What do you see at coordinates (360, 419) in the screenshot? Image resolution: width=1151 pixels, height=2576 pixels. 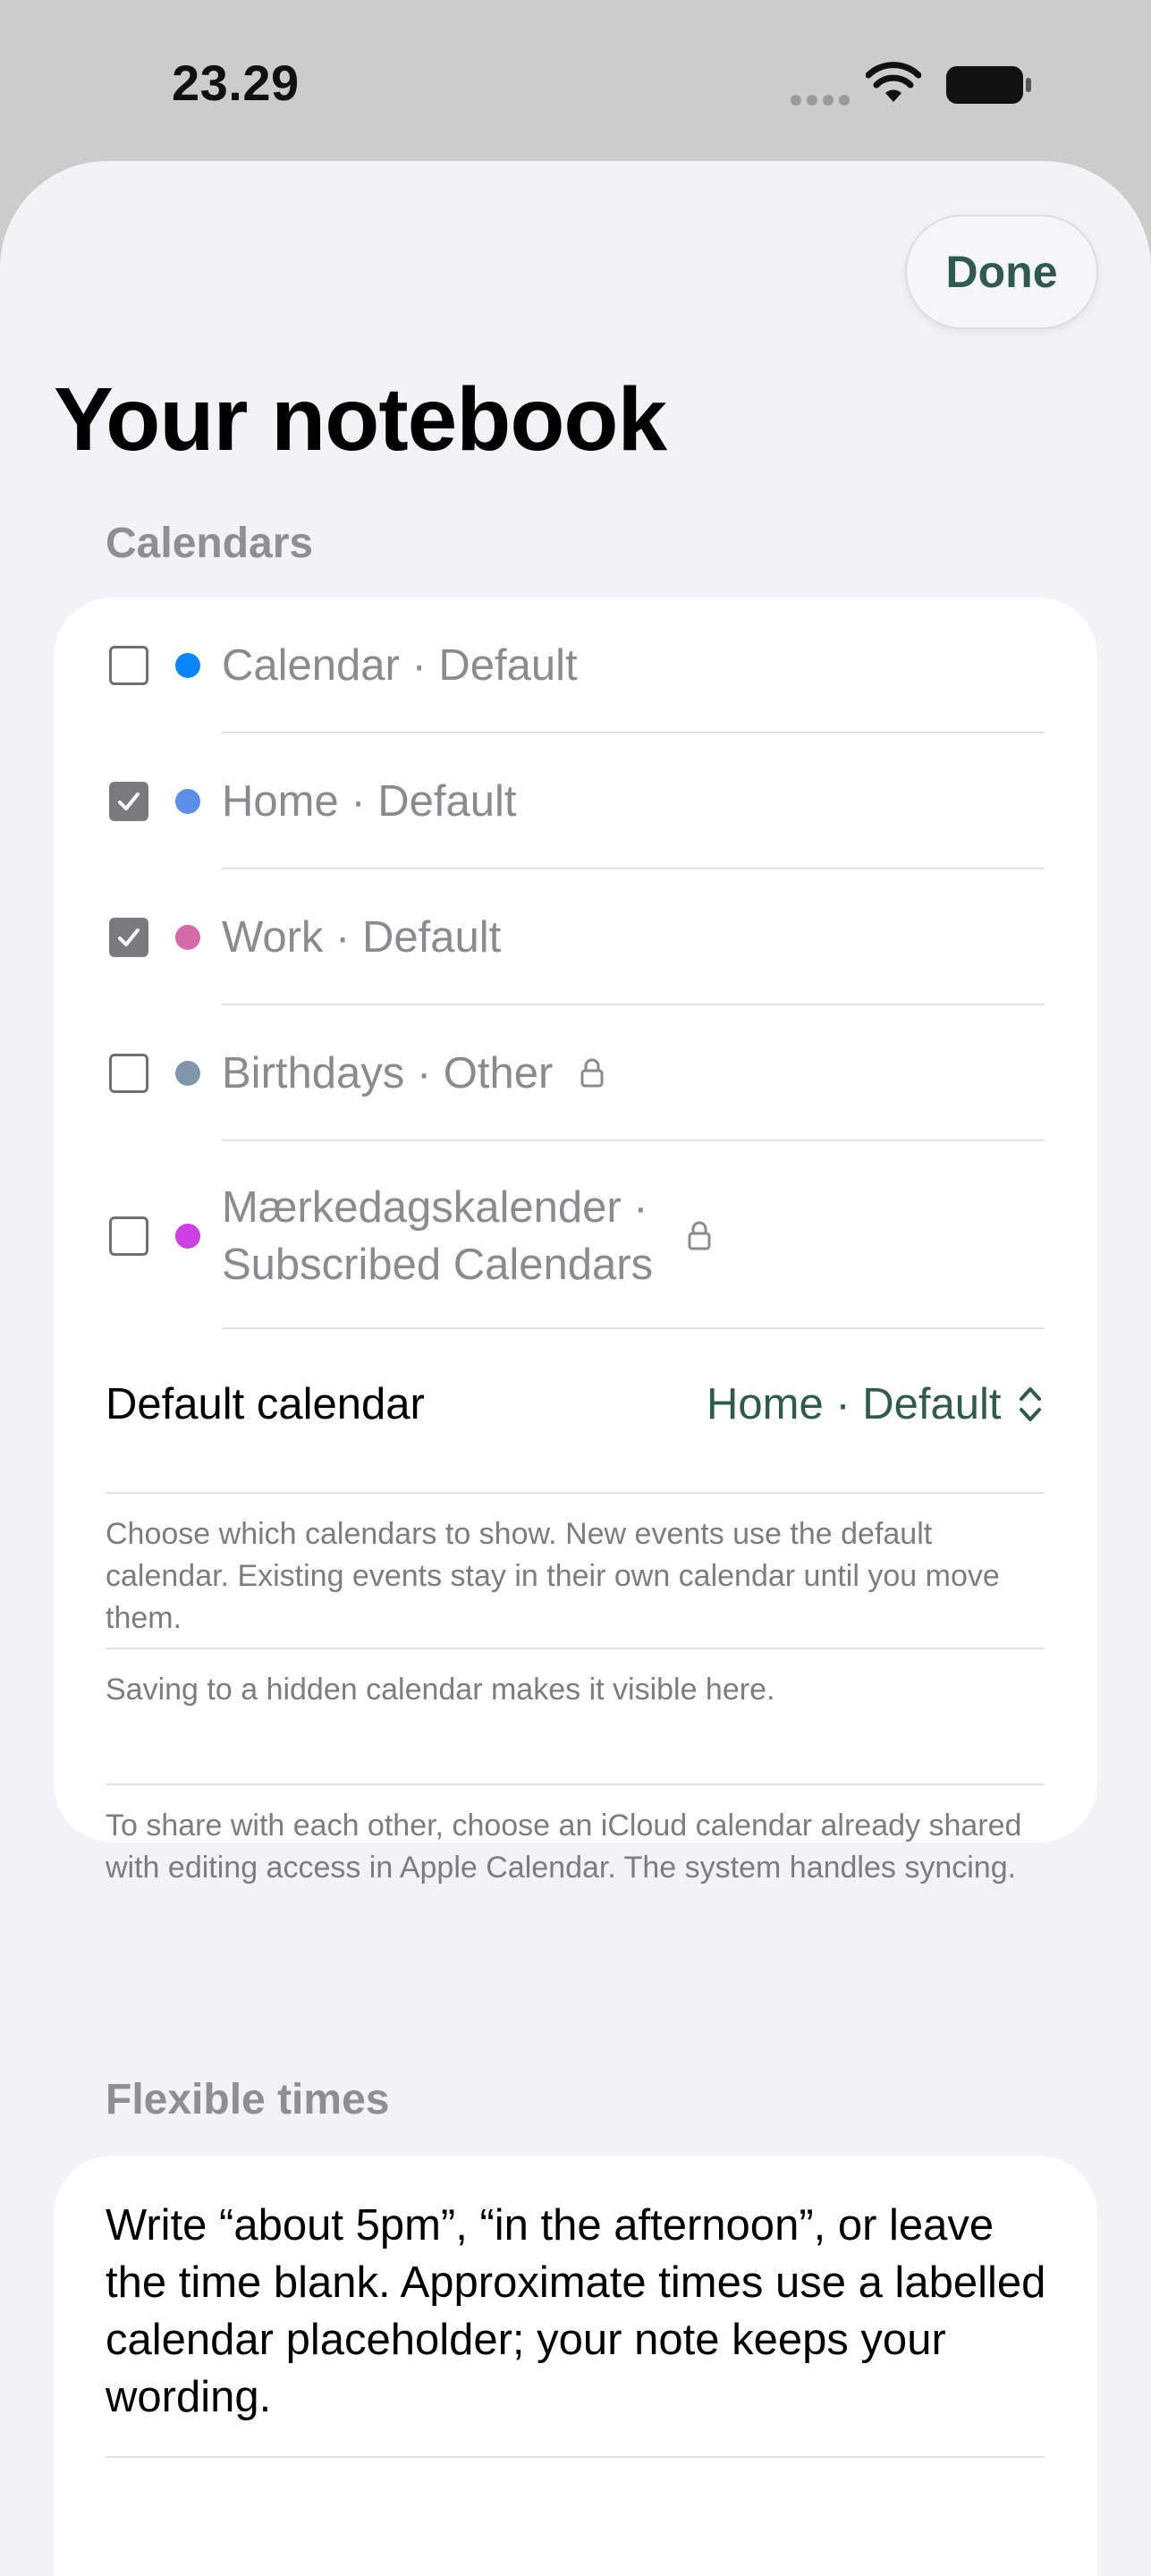 I see `page-title: Your notebook` at bounding box center [360, 419].